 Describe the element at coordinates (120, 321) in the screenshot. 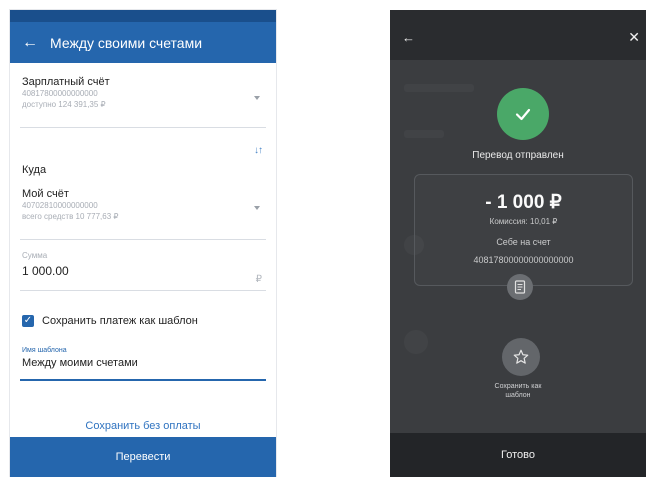

I see `save-template-label: Сохранить платеж как шаблон` at that location.